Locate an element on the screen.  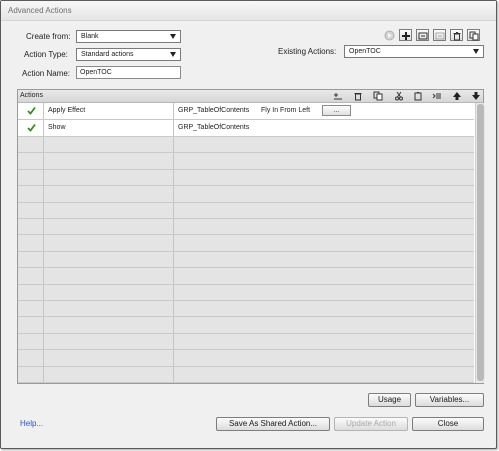
move-up-icon is located at coordinates (457, 96).